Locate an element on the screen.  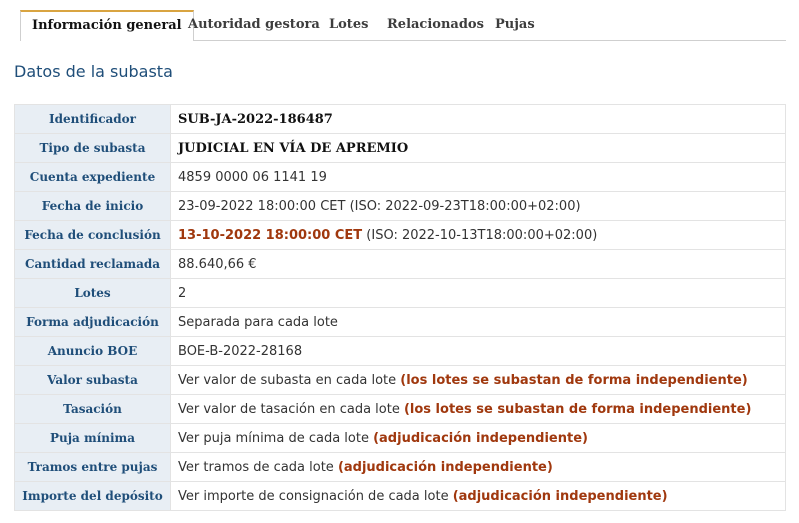
row-label: Puja mínima is located at coordinates (92, 438).